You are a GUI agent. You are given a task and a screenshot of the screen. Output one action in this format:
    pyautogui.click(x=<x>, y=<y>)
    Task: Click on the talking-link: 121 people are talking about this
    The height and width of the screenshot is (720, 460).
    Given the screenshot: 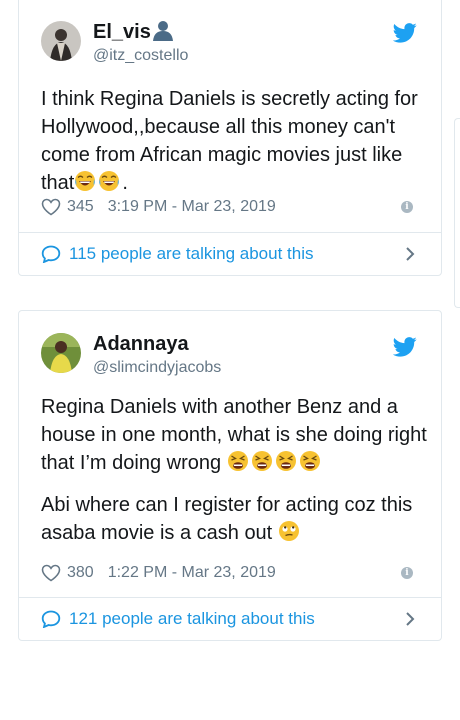 What is the action you would take?
    pyautogui.click(x=230, y=619)
    